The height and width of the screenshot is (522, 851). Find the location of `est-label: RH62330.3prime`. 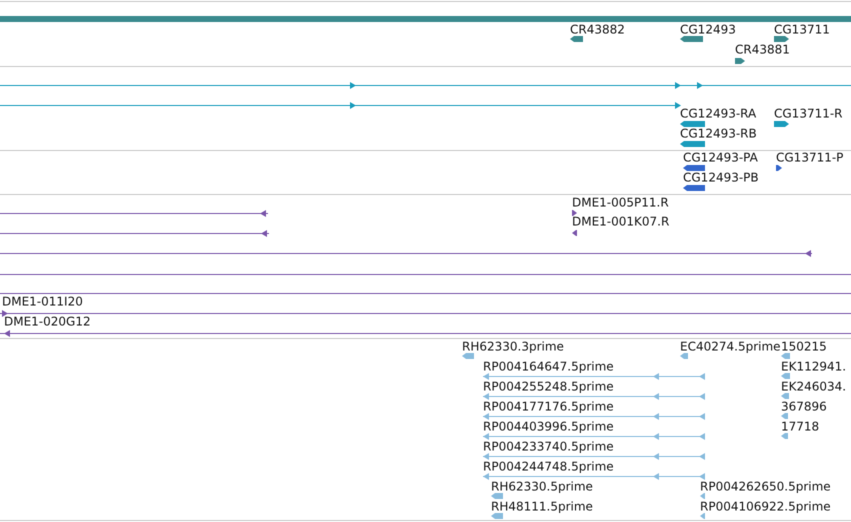

est-label: RH62330.3prime is located at coordinates (513, 346).